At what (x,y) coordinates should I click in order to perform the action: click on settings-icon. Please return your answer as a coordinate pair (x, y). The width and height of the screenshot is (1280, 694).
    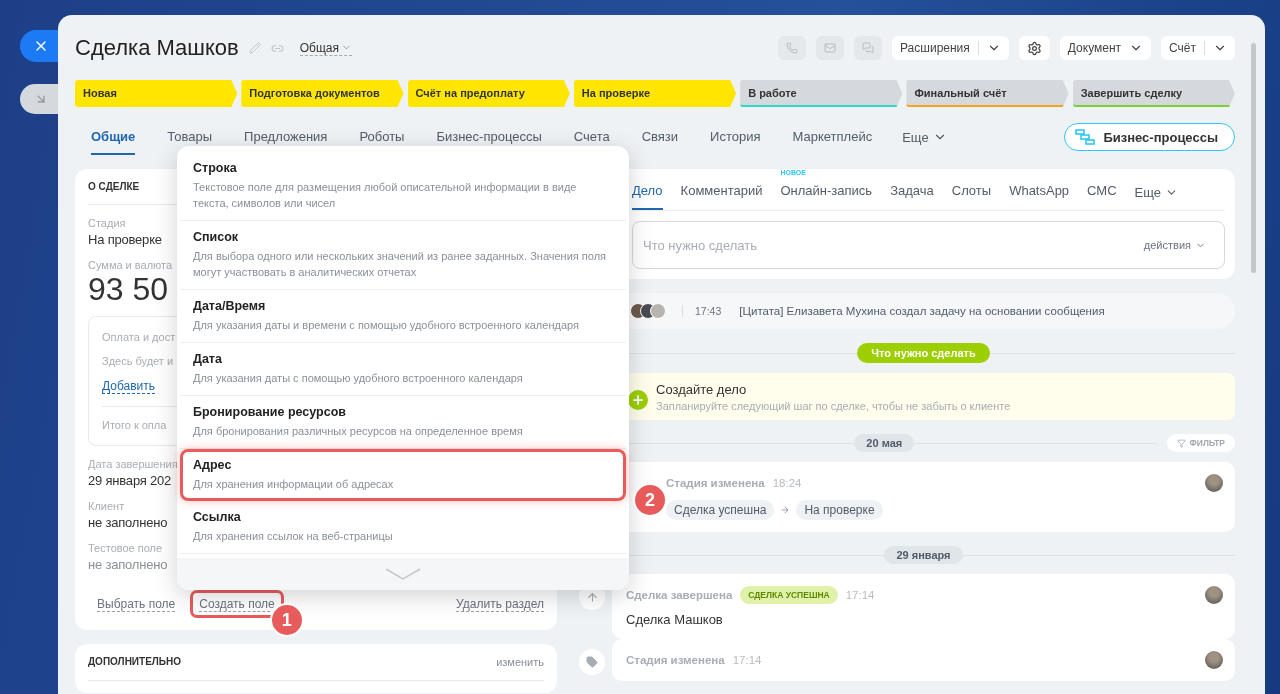
    Looking at the image, I should click on (1034, 48).